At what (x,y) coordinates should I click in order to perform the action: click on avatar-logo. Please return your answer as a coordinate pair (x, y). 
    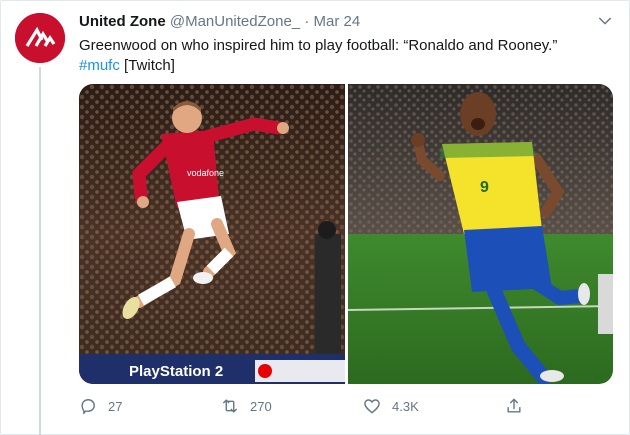
    Looking at the image, I should click on (40, 38).